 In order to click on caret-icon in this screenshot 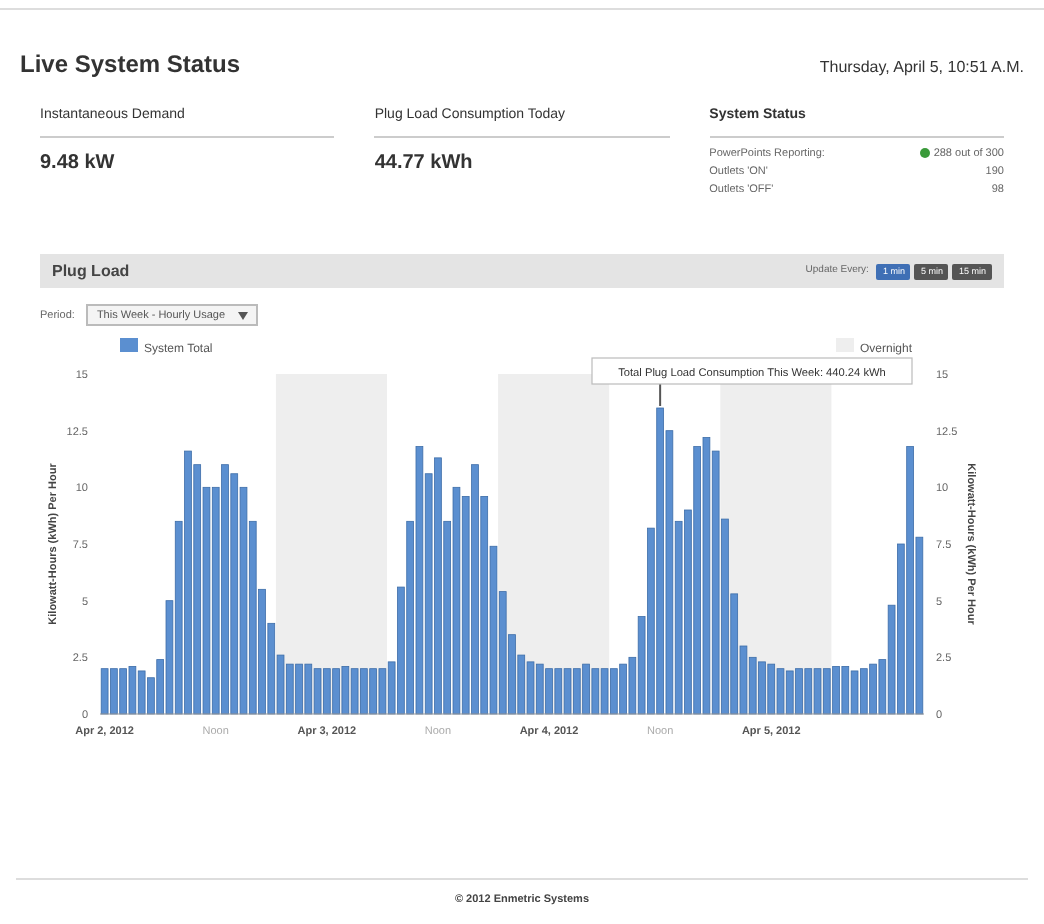, I will do `click(242, 315)`.